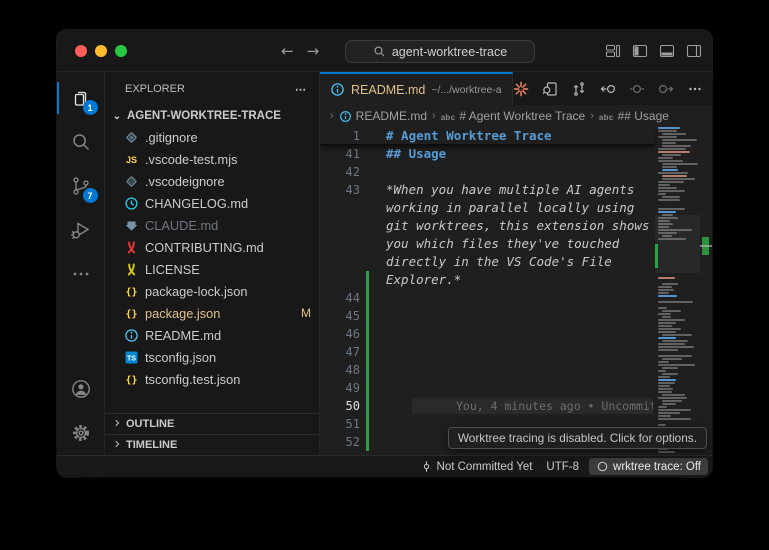 This screenshot has width=769, height=550. I want to click on ruler-cursor-marker, so click(706, 246).